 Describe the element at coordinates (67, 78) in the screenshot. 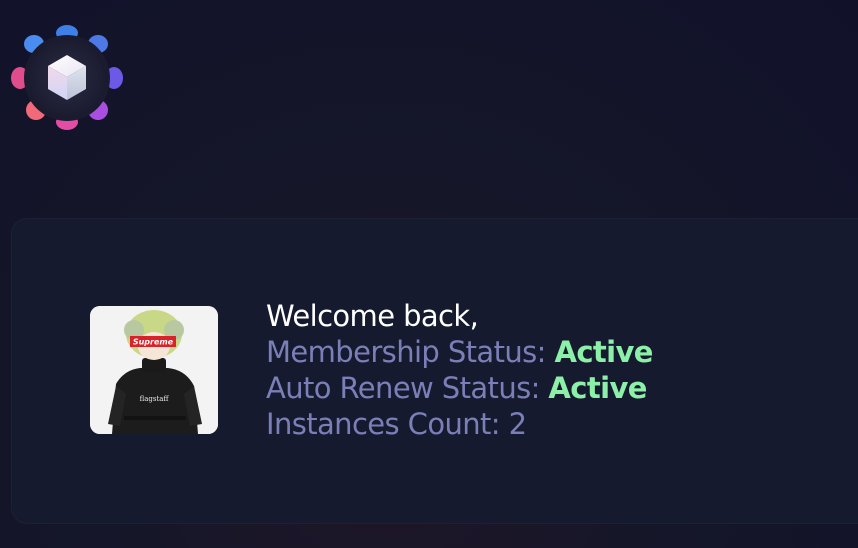

I see `app-logo-icon` at that location.